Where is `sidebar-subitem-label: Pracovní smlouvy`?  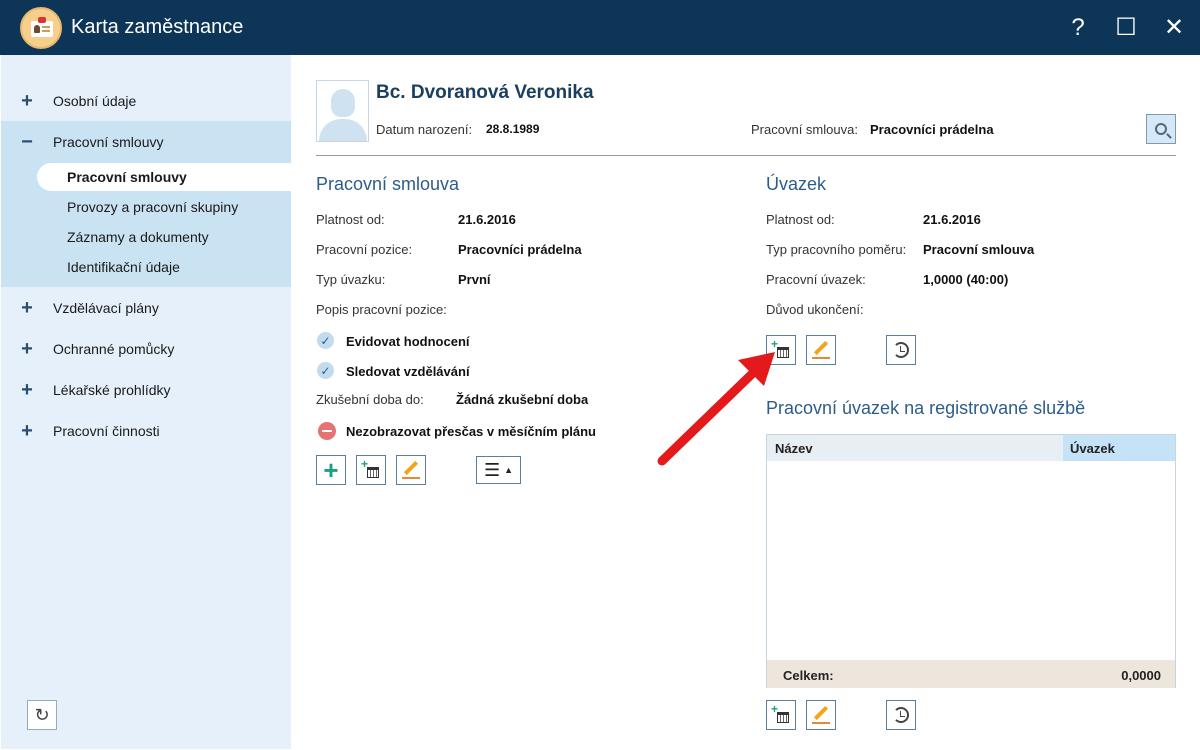
sidebar-subitem-label: Pracovní smlouvy is located at coordinates (127, 177).